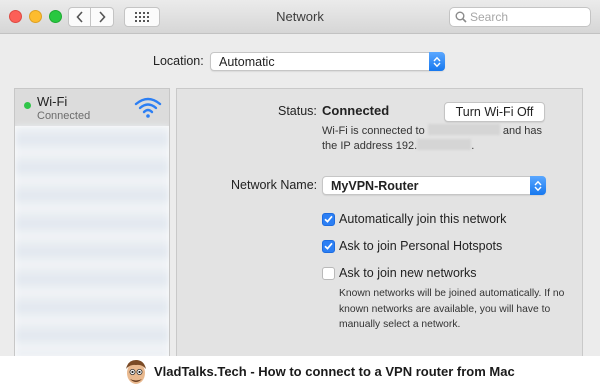  Describe the element at coordinates (444, 144) in the screenshot. I see `redacted-ip-address` at that location.